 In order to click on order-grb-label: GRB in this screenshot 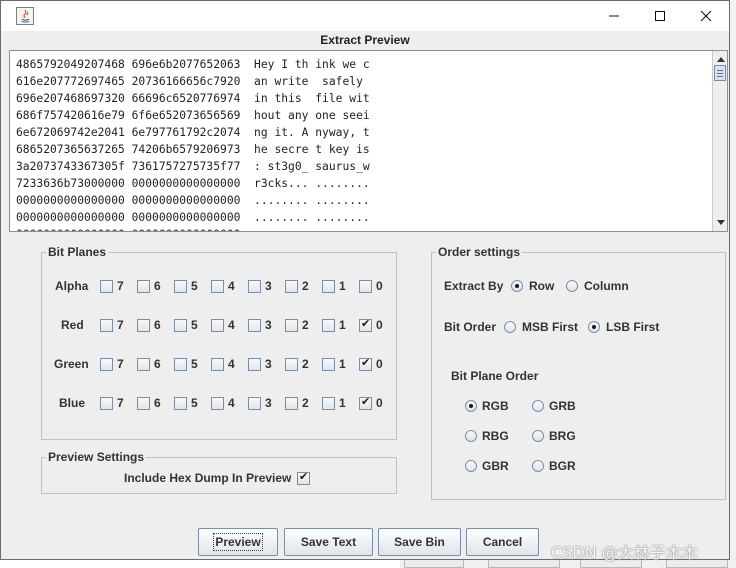, I will do `click(562, 406)`.